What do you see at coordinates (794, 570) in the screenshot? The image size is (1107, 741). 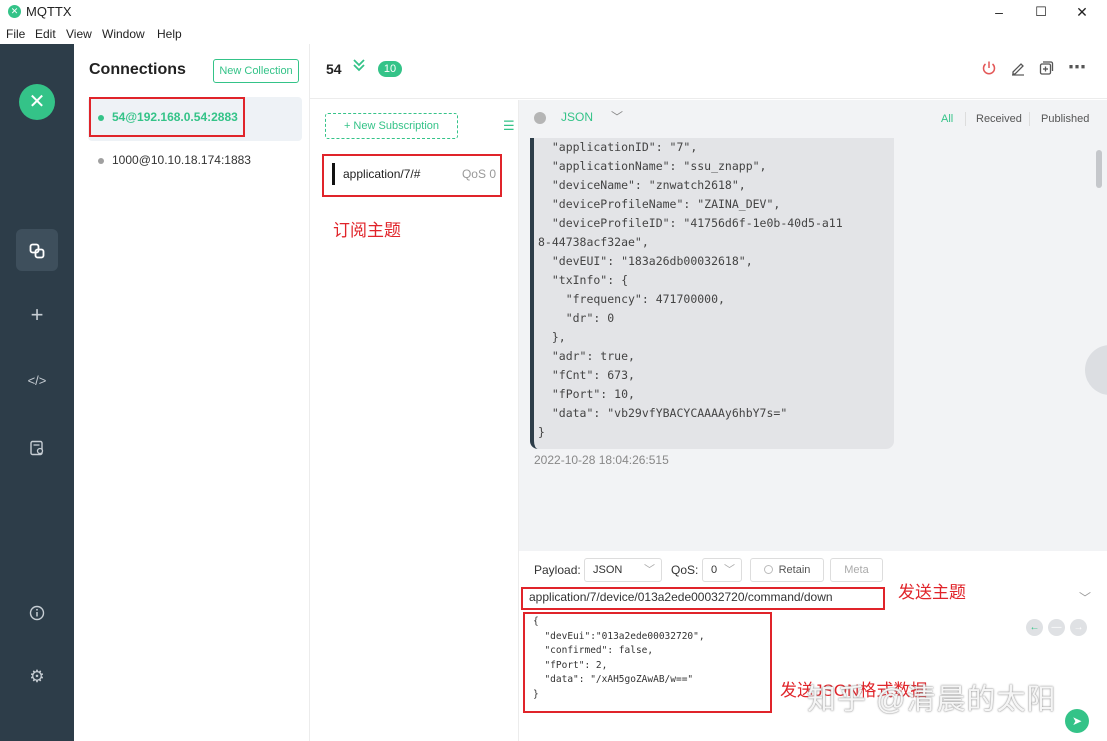 I see `retain-label: Retain` at bounding box center [794, 570].